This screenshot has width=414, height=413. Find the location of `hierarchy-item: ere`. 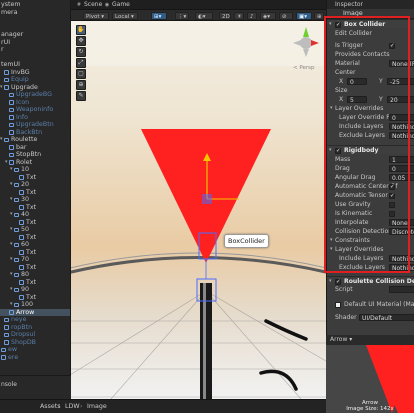

hierarchy-item: ere is located at coordinates (35, 358).